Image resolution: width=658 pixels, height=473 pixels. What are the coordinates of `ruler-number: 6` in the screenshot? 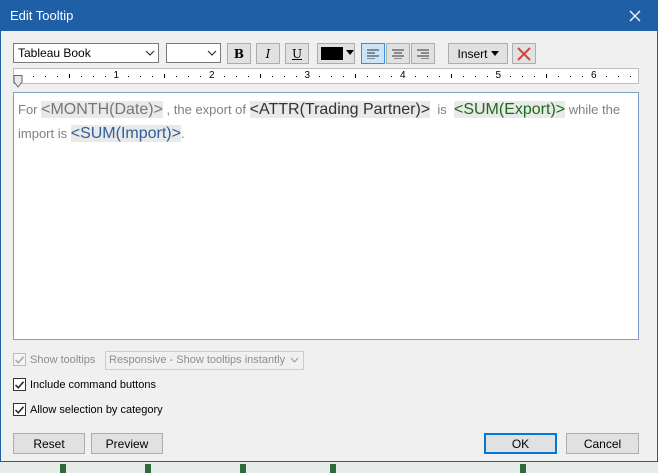 It's located at (594, 75).